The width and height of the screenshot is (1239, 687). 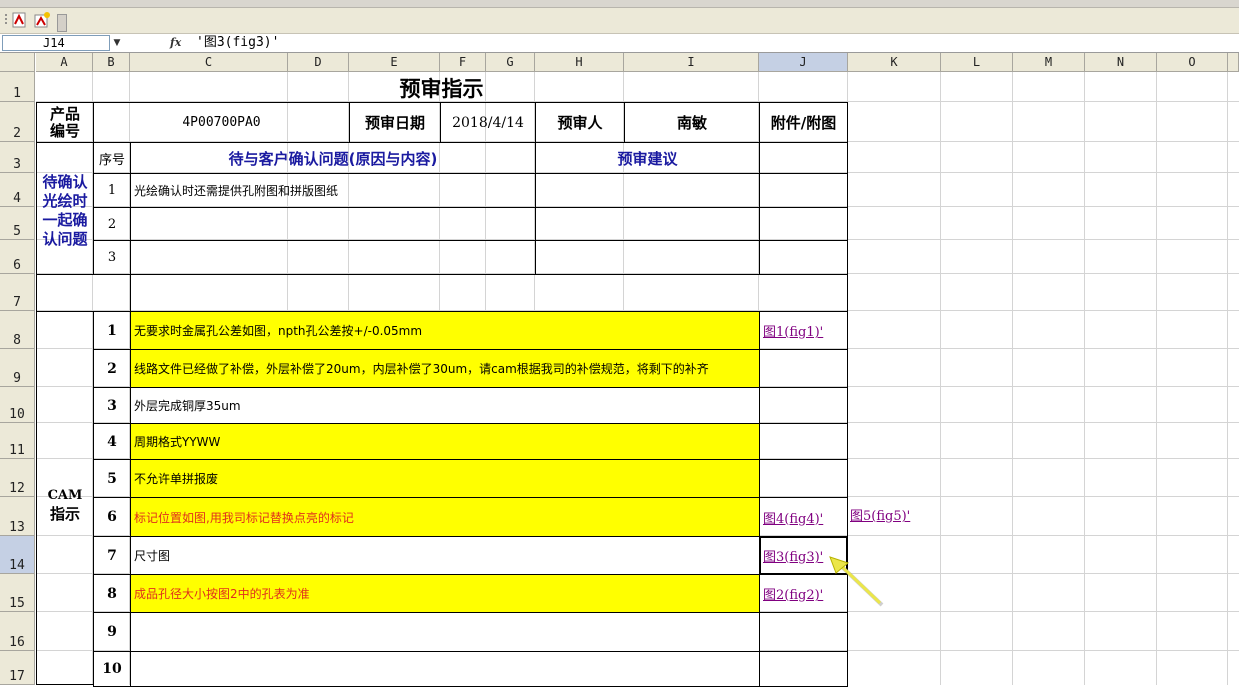 What do you see at coordinates (445, 517) in the screenshot?
I see `cam-item-text: 标记位置如图,用我司标记替换点亮的标记` at bounding box center [445, 517].